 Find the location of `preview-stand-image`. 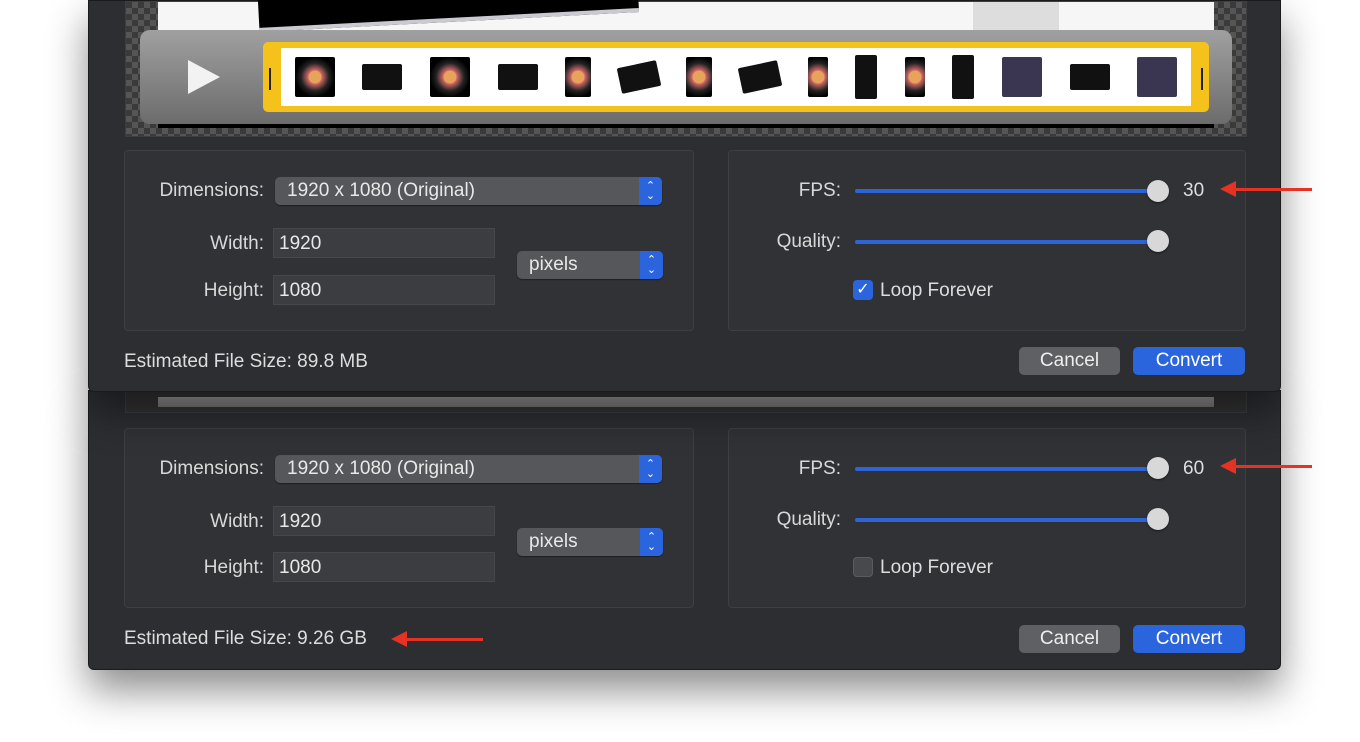

preview-stand-image is located at coordinates (1016, 17).